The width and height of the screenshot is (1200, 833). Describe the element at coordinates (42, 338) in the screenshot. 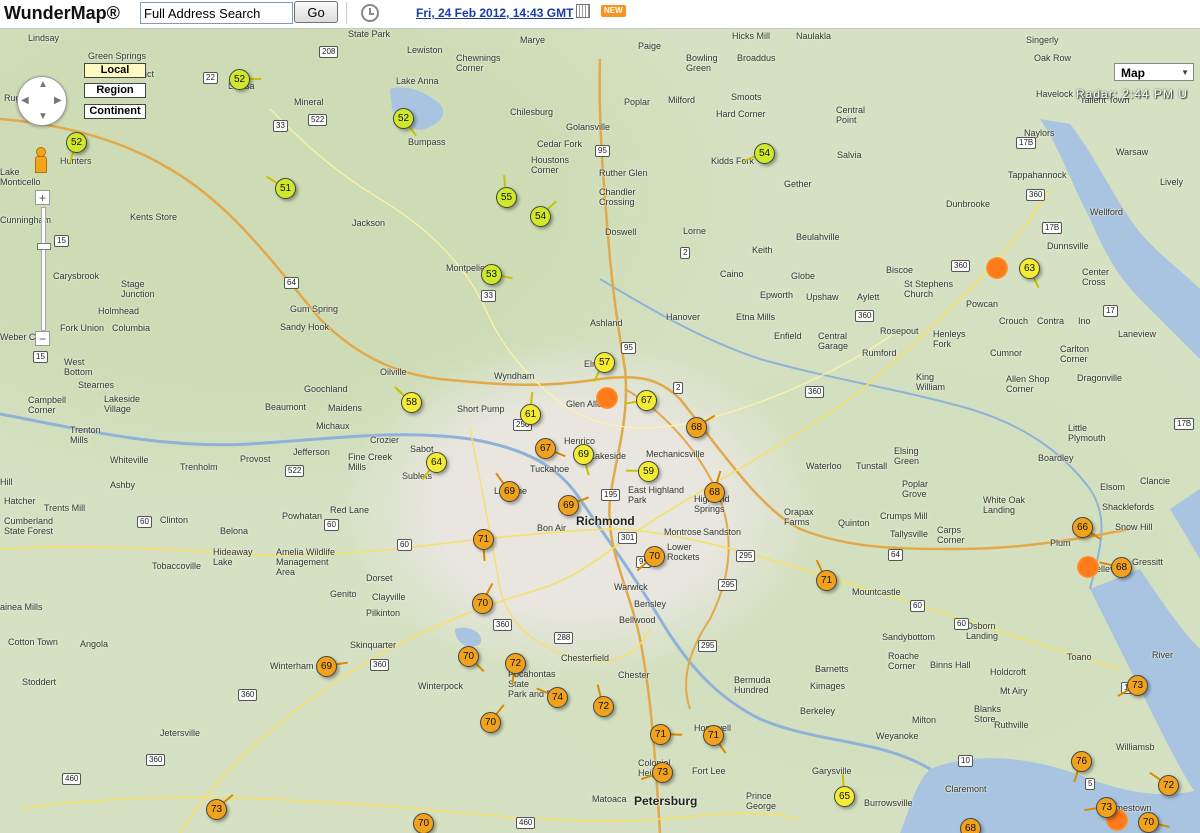

I see `zoom-out-button: −` at that location.